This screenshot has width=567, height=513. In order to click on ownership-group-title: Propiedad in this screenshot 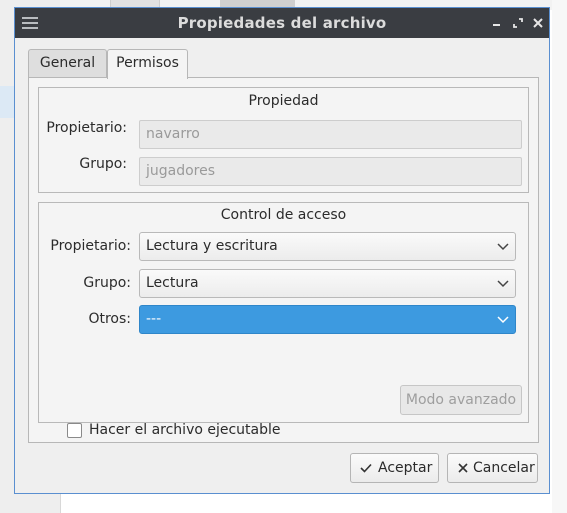, I will do `click(283, 101)`.